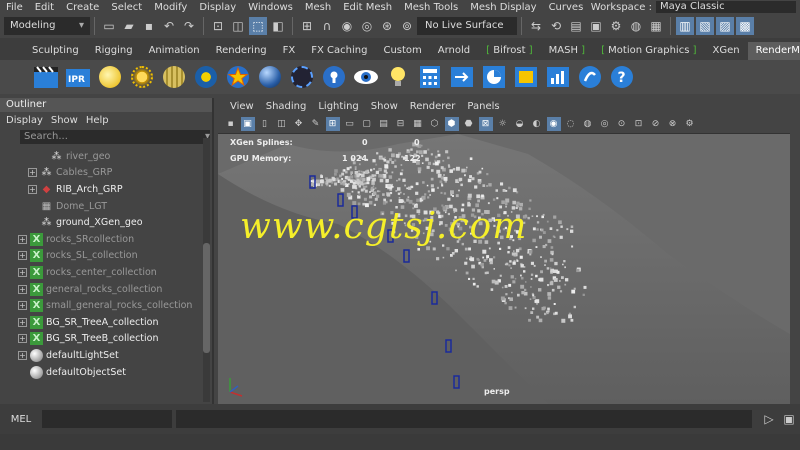 The width and height of the screenshot is (800, 450). I want to click on snap-point-icon: ◉, so click(347, 26).